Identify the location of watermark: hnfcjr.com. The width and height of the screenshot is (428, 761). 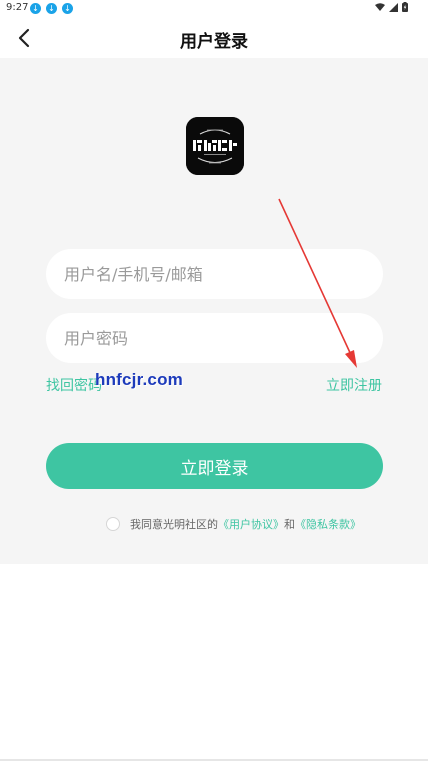
(139, 379).